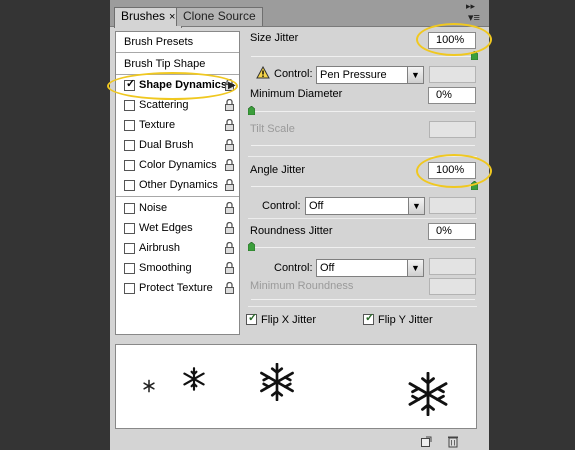 Image resolution: width=575 pixels, height=450 pixels. What do you see at coordinates (289, 320) in the screenshot?
I see `flip-x-label: Flip X Jitter` at bounding box center [289, 320].